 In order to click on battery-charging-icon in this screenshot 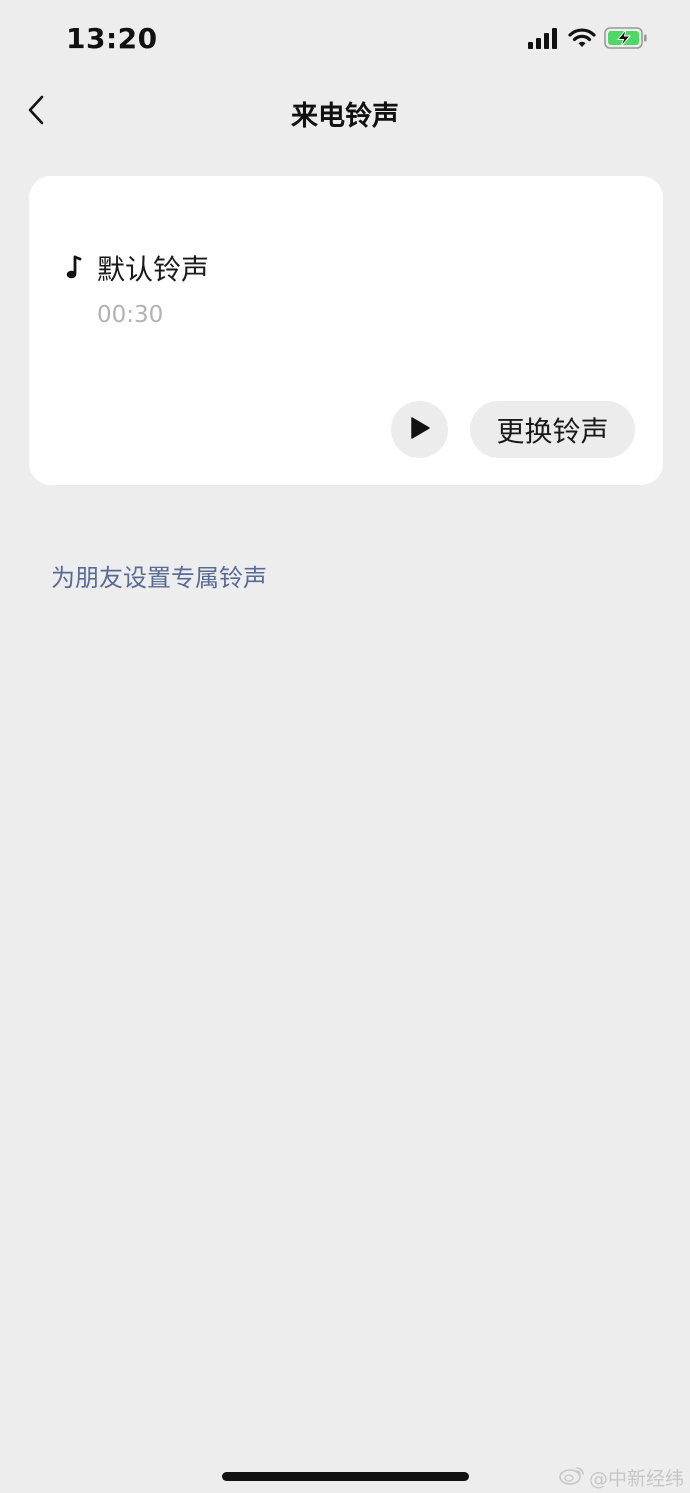, I will do `click(626, 40)`.